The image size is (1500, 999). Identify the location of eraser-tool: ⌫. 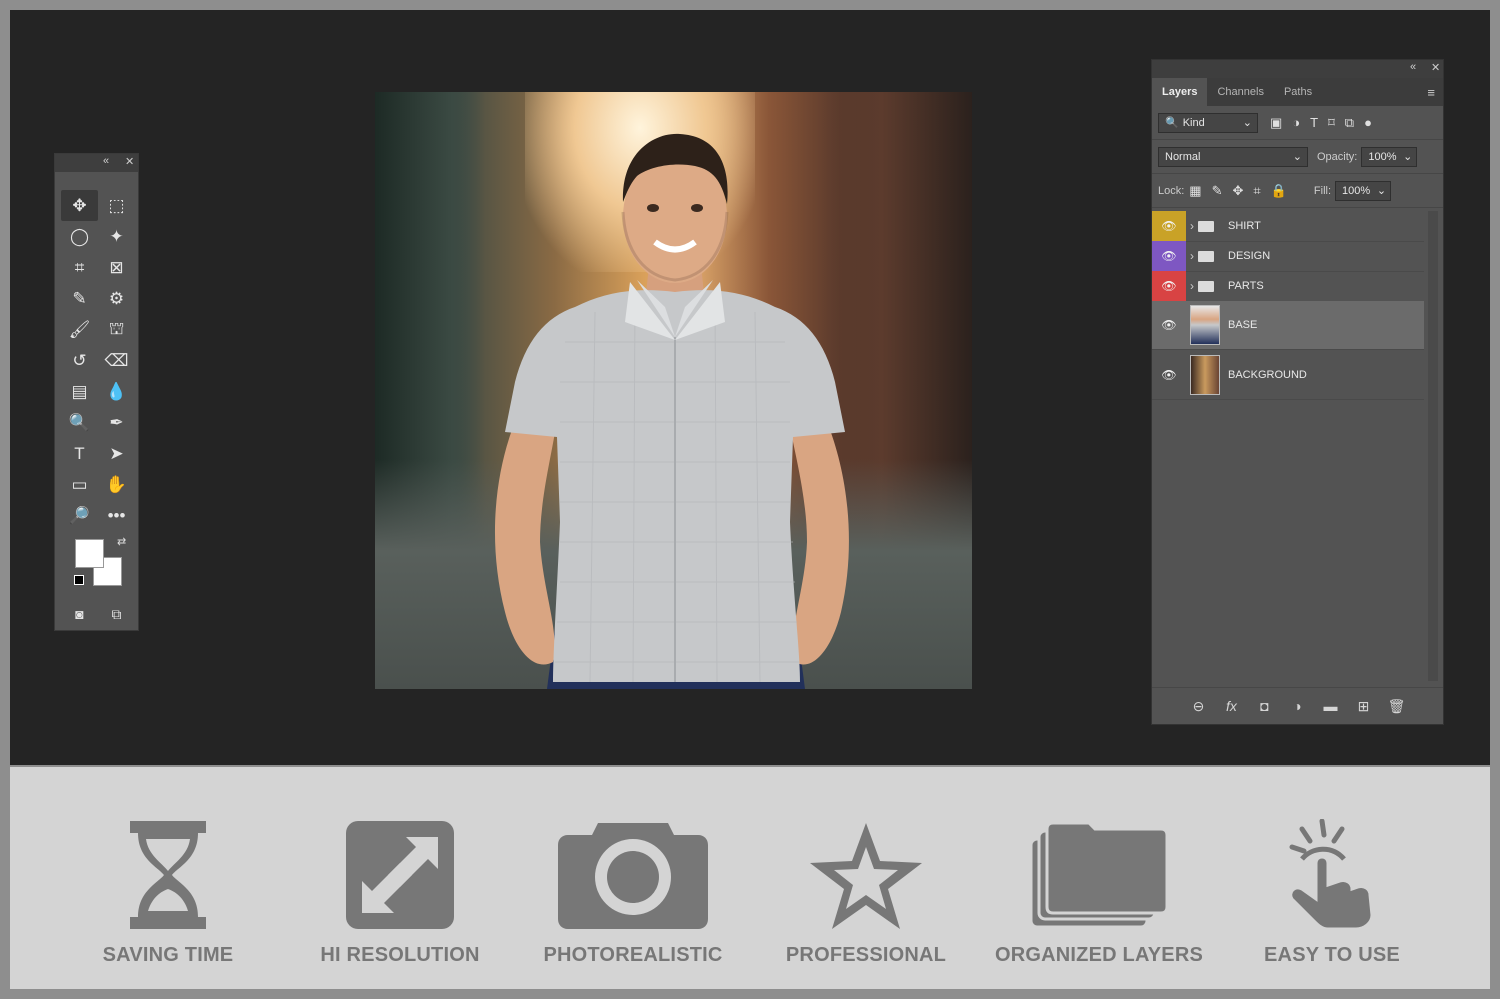
(116, 360).